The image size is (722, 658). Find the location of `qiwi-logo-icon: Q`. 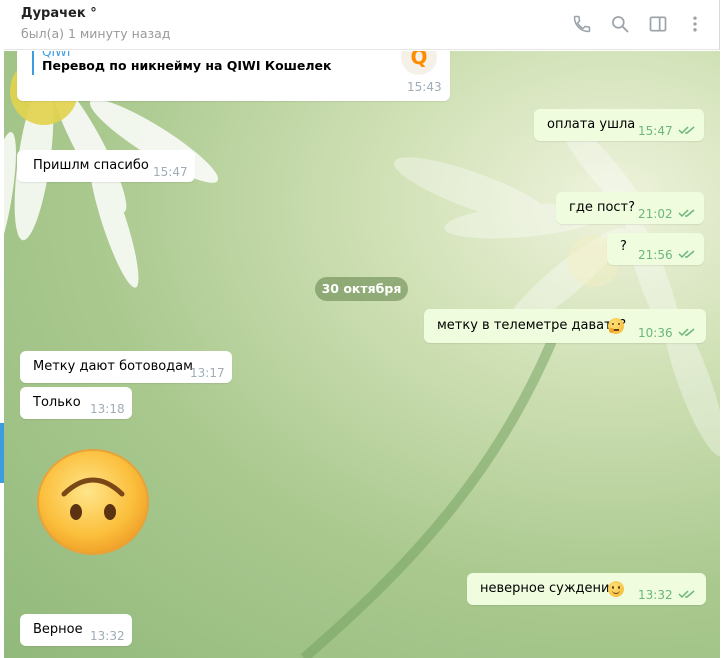

qiwi-logo-icon: Q is located at coordinates (419, 63).